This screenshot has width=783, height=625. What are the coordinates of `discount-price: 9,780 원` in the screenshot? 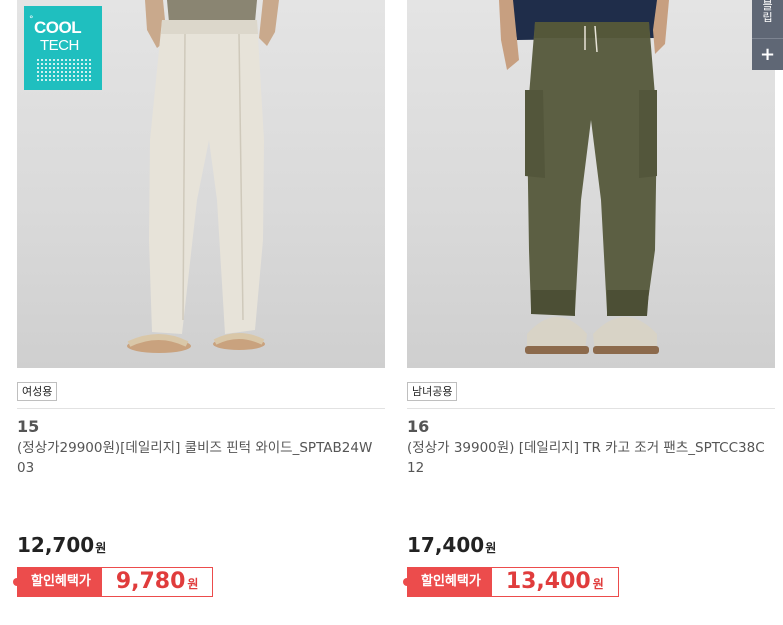 It's located at (157, 582).